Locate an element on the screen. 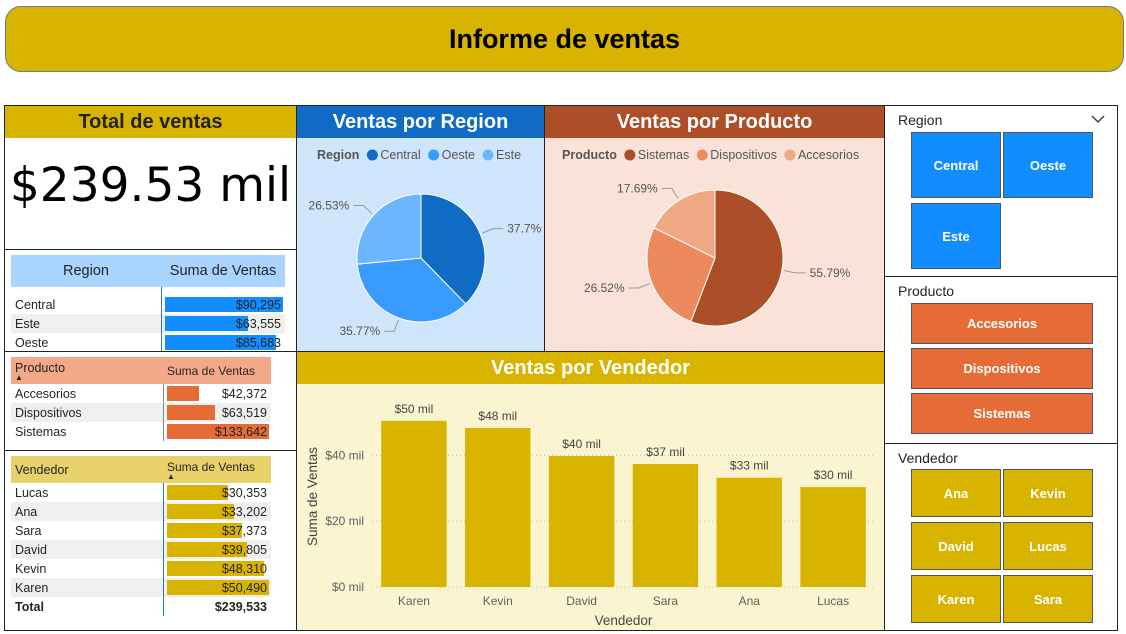 This screenshot has height=634, width=1126. slice-data-label: 37.7% is located at coordinates (524, 229).